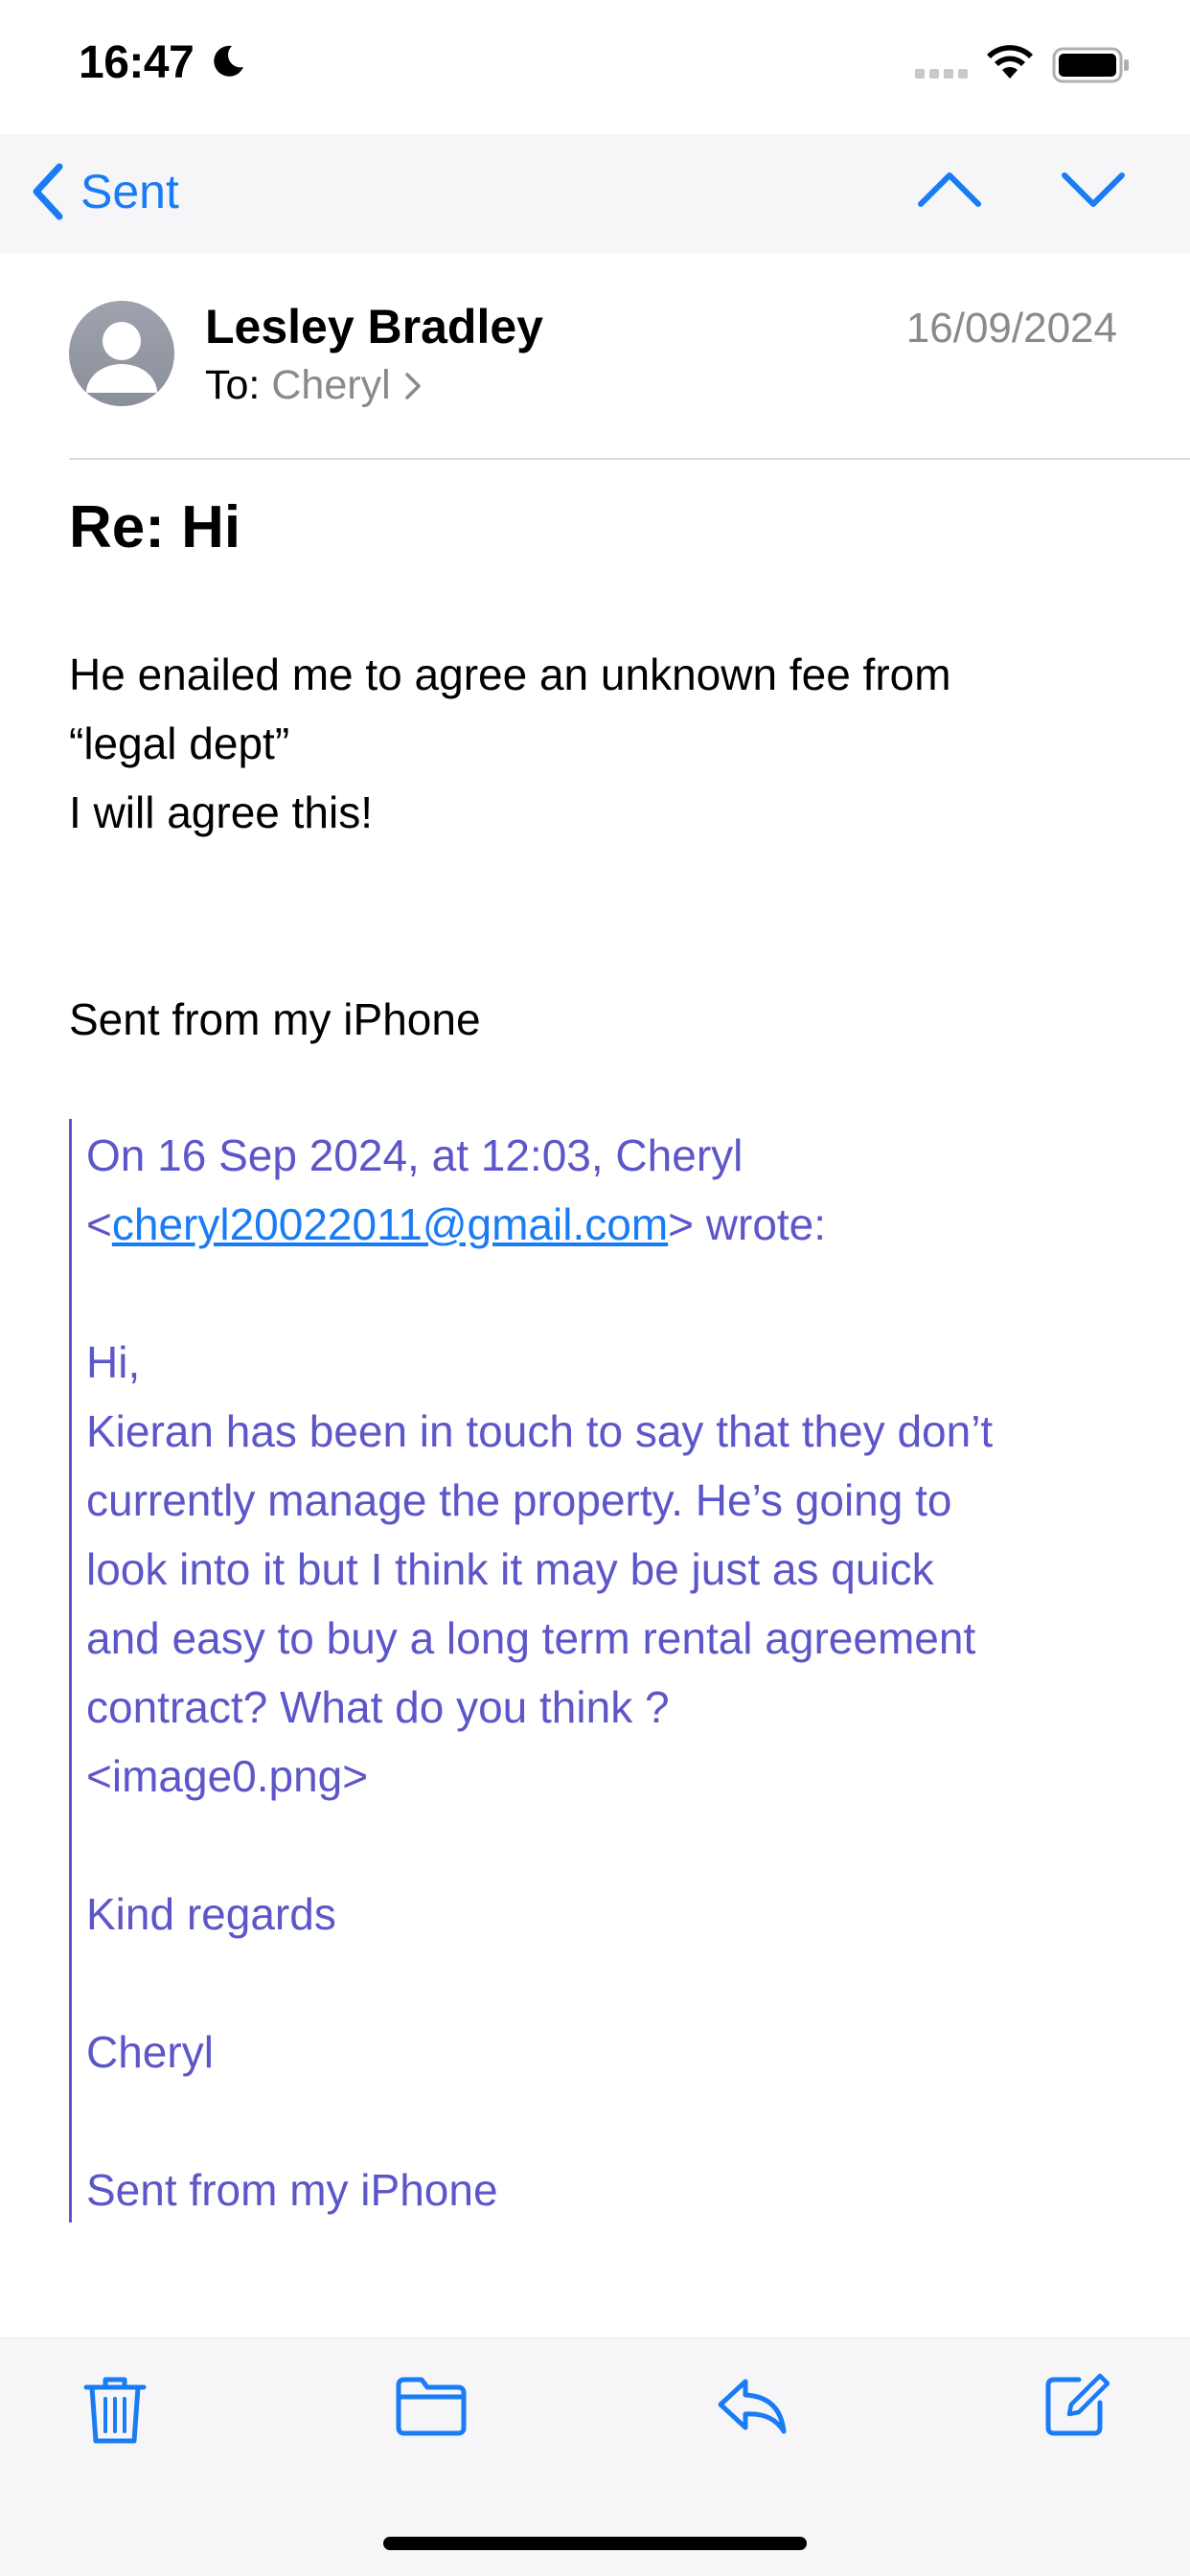  Describe the element at coordinates (150, 2052) in the screenshot. I see `quote-name: Cheryl` at that location.